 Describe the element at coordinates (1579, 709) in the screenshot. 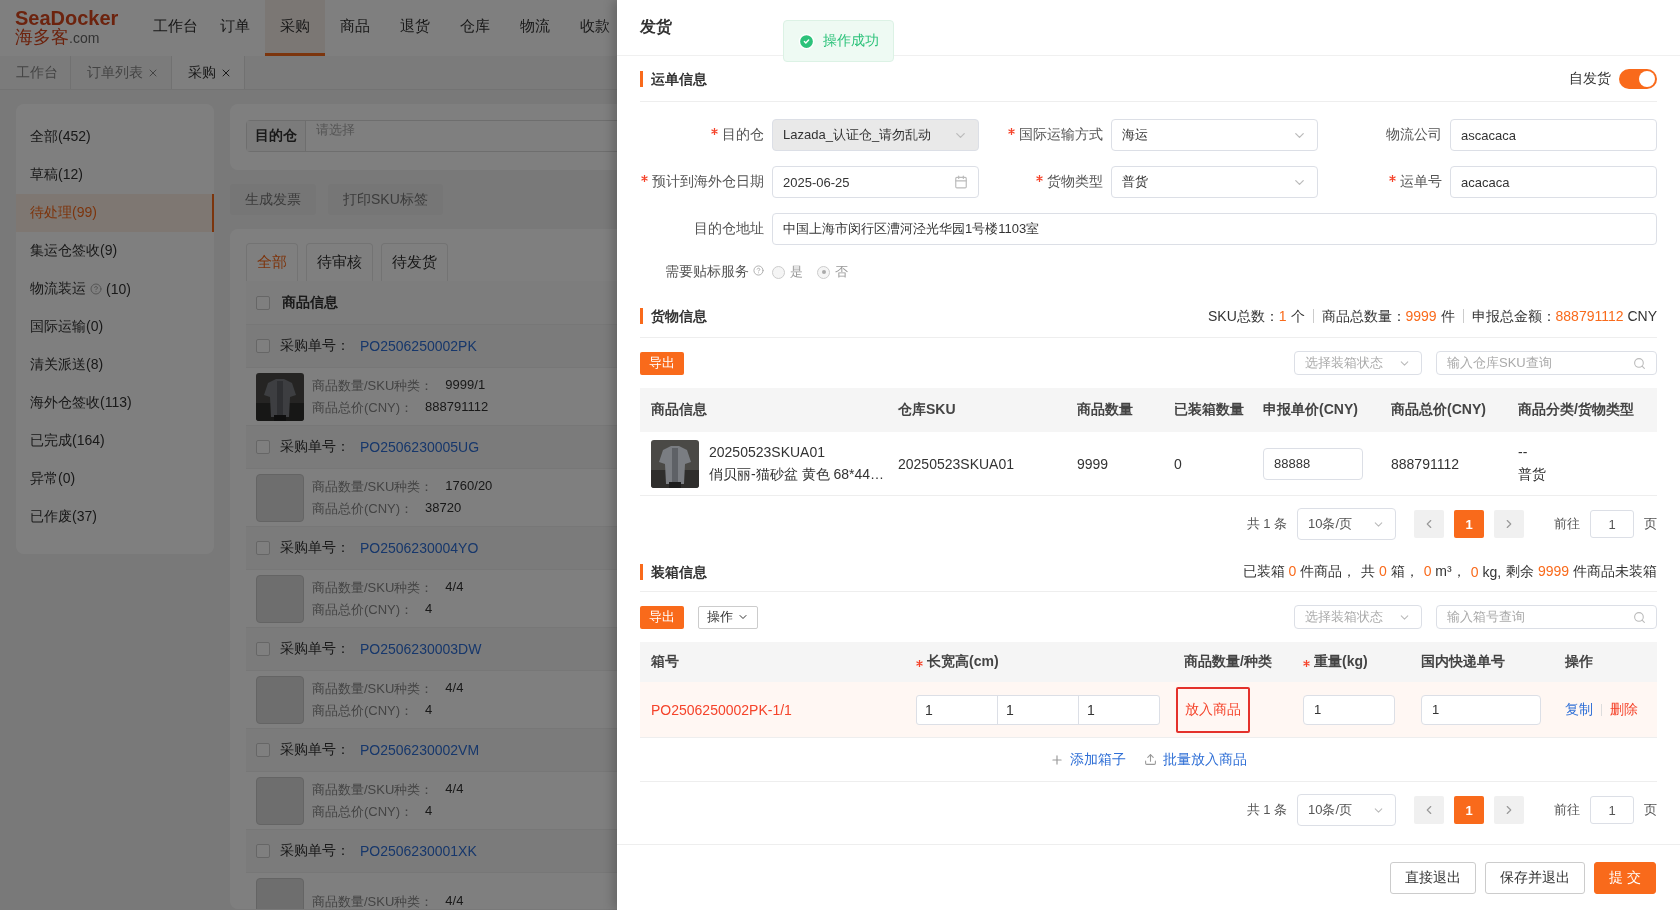

I see `copy-link: 复制` at that location.